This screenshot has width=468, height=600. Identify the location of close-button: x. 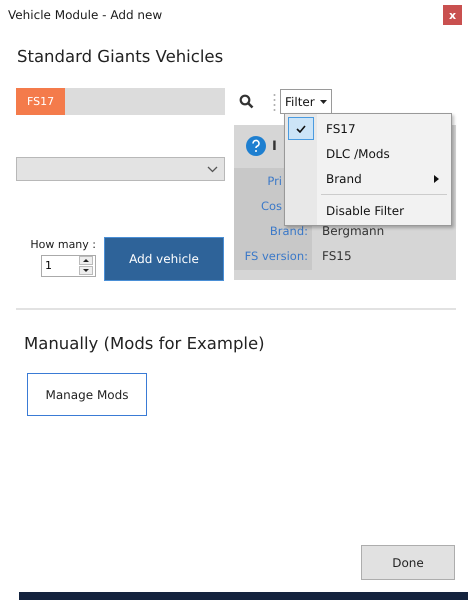
(452, 15).